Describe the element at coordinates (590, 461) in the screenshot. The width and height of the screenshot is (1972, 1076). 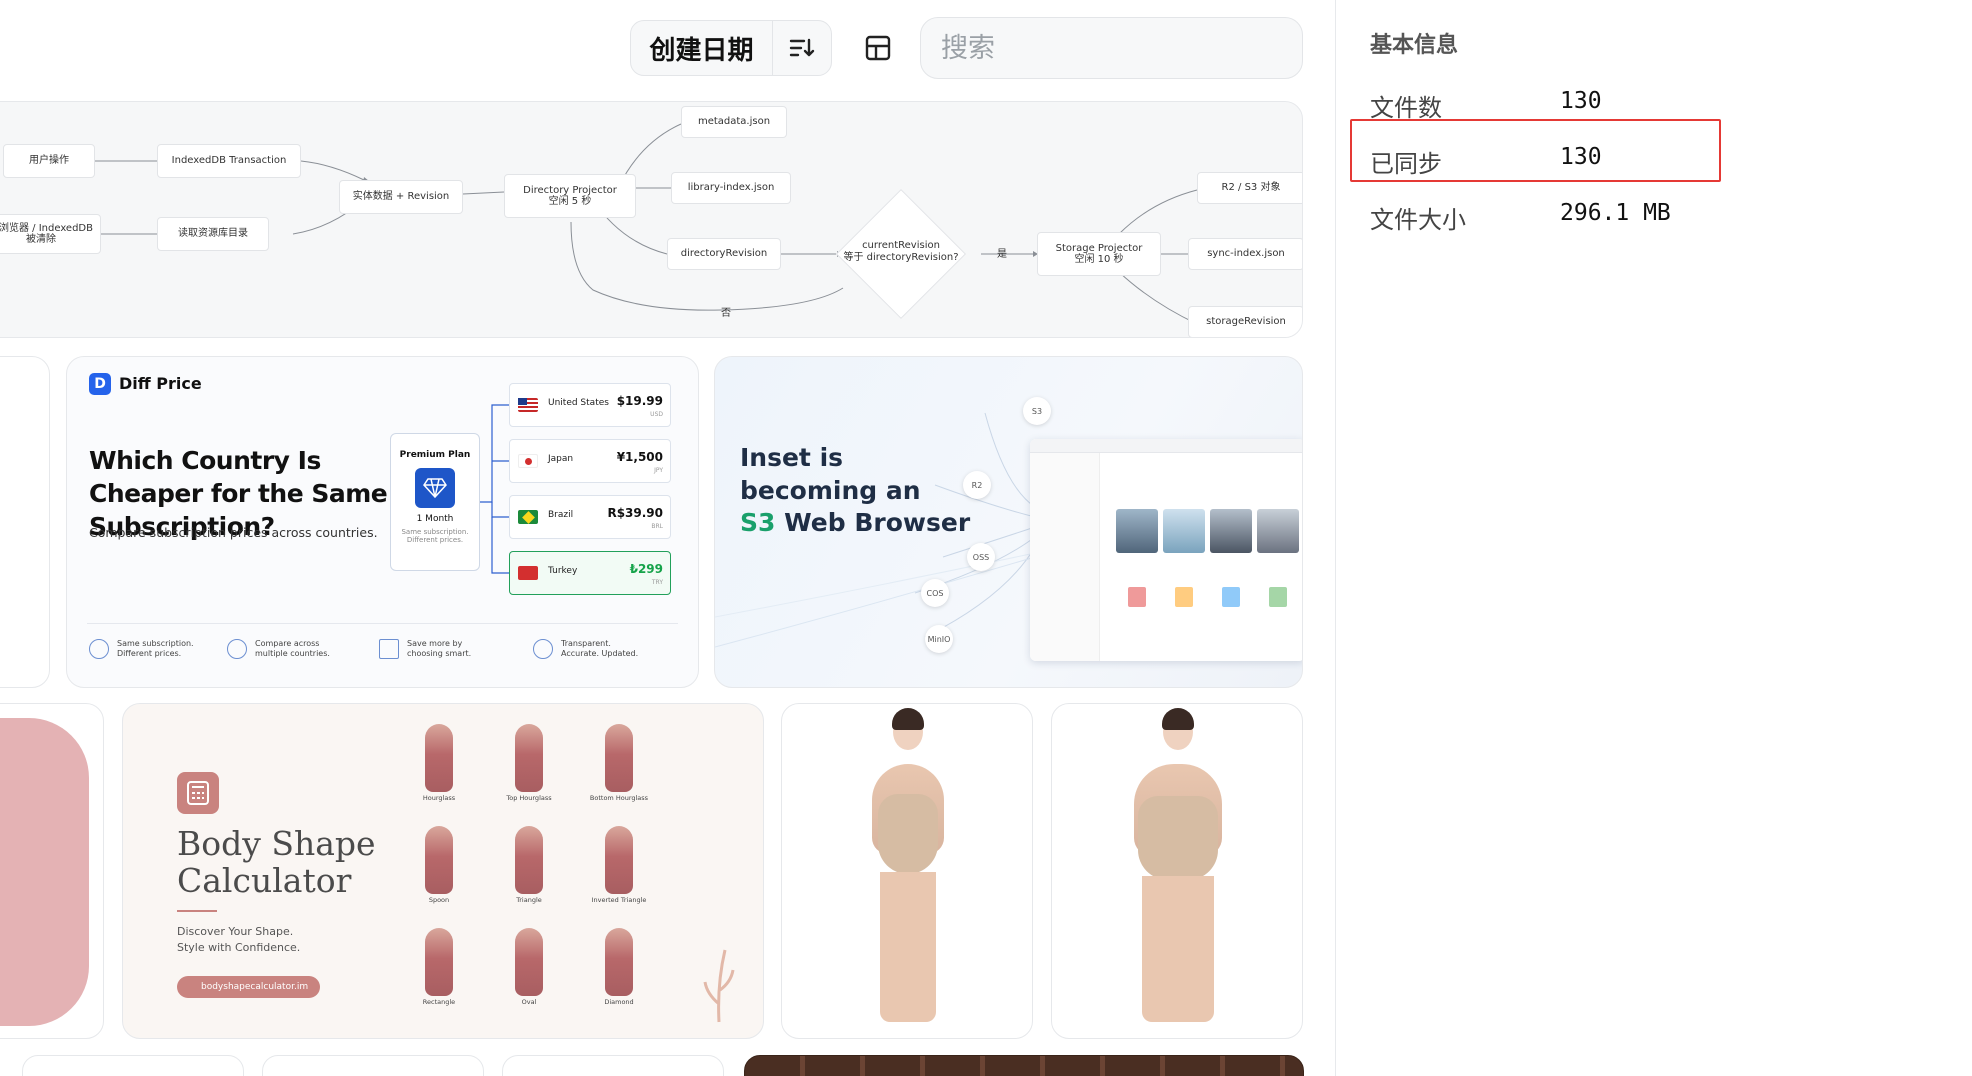
I see `country-row: Japan ¥1,500 JPY` at that location.